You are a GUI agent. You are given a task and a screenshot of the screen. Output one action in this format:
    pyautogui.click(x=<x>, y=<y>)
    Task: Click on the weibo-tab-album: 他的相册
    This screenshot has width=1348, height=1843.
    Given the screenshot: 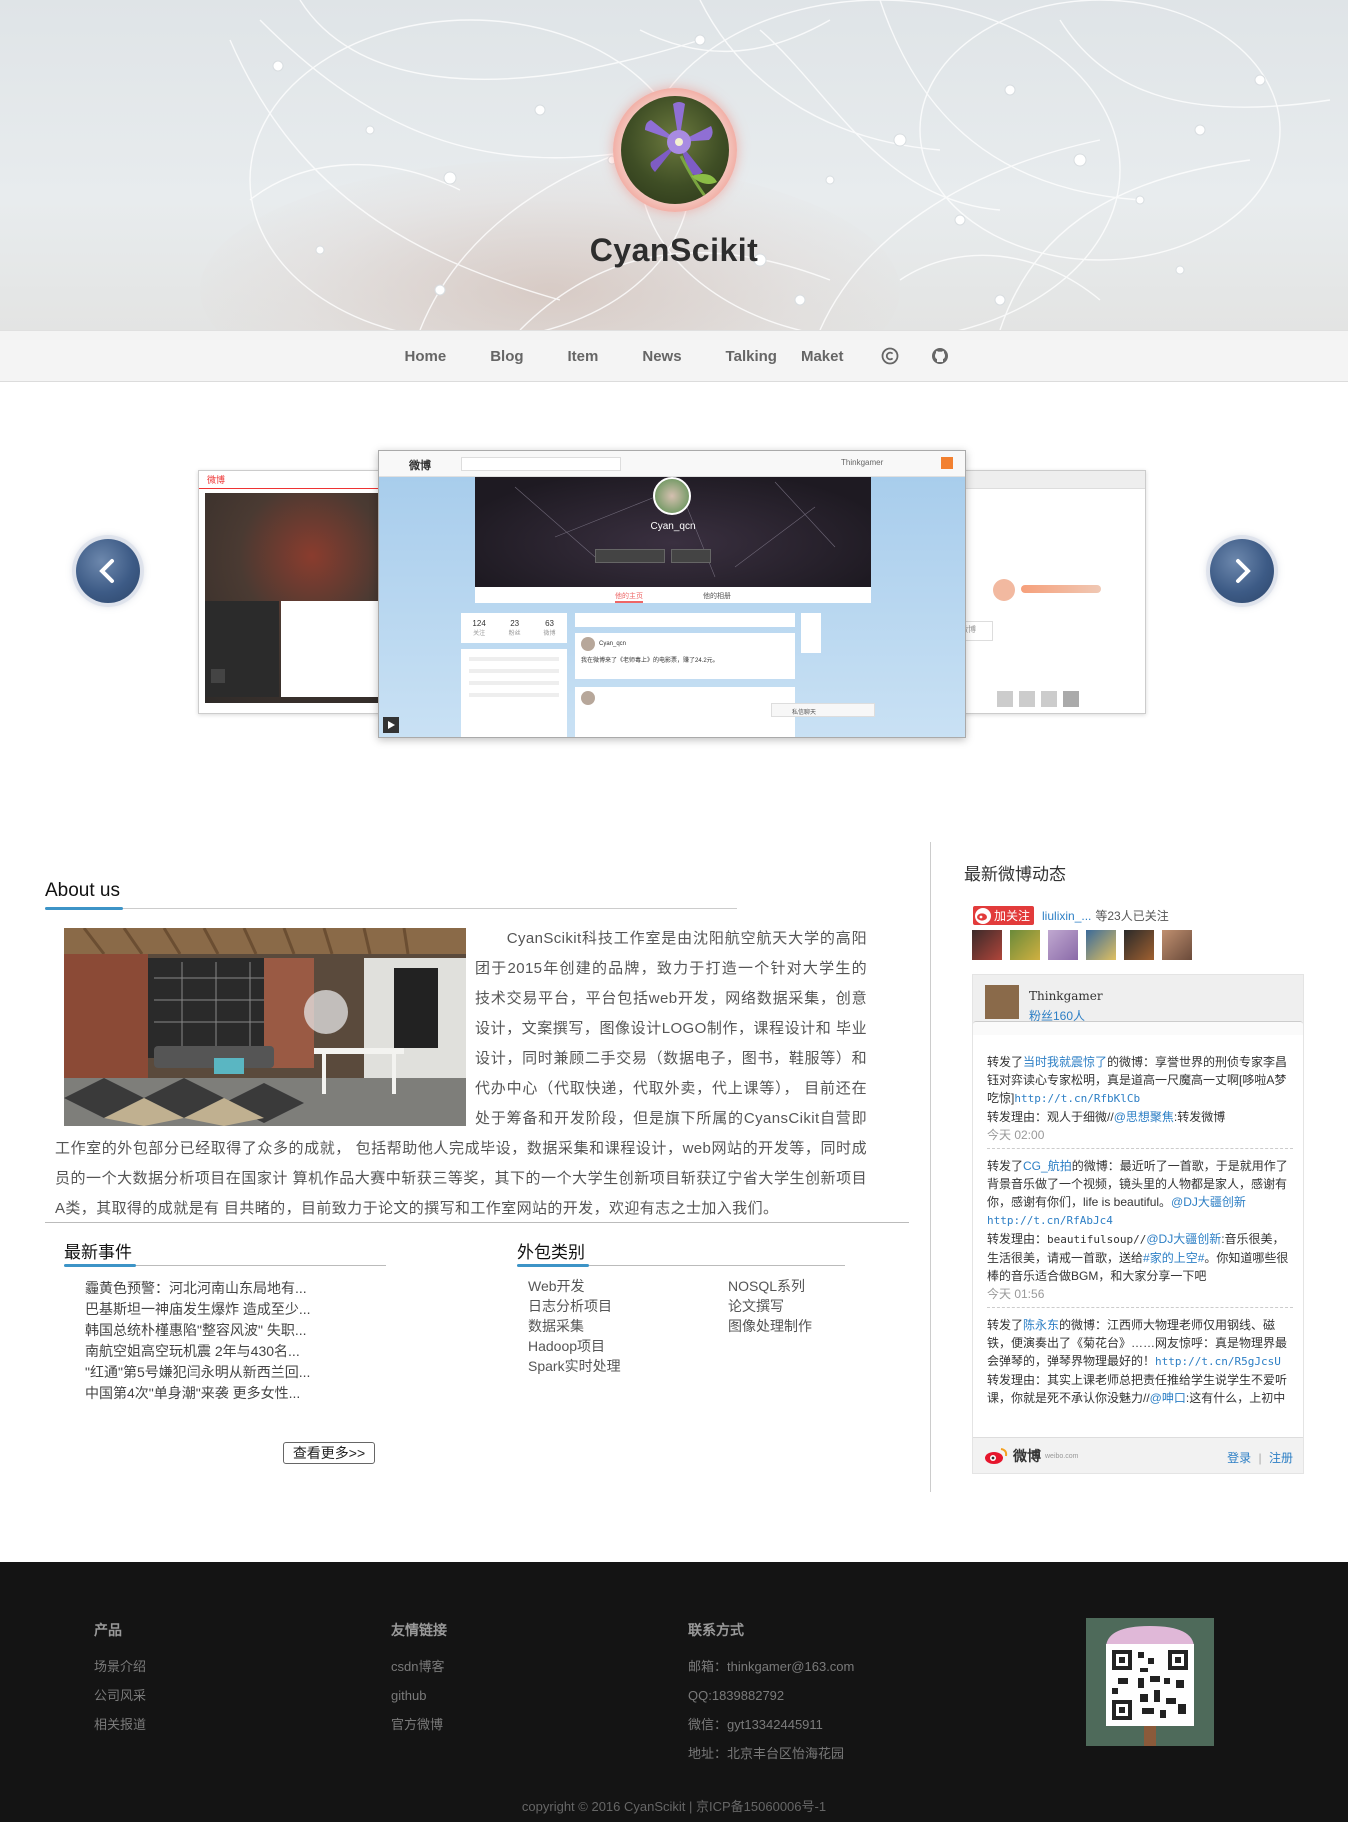 What is the action you would take?
    pyautogui.click(x=717, y=597)
    